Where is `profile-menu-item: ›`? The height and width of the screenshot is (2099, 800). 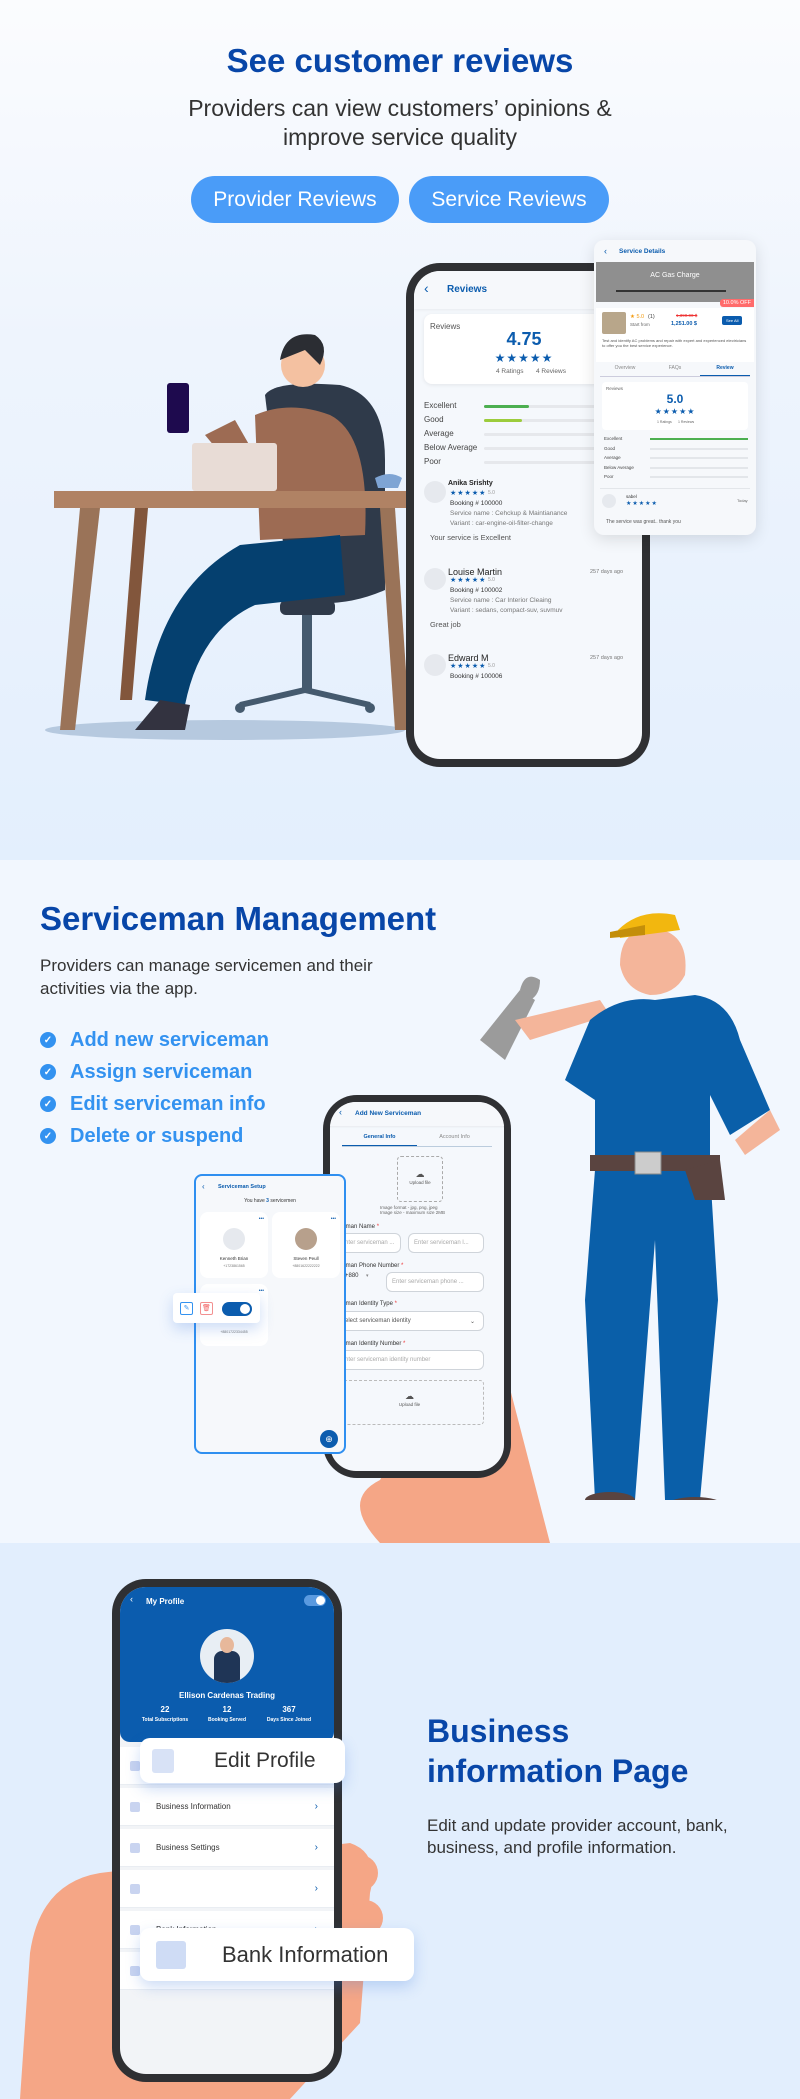 profile-menu-item: › is located at coordinates (227, 1889).